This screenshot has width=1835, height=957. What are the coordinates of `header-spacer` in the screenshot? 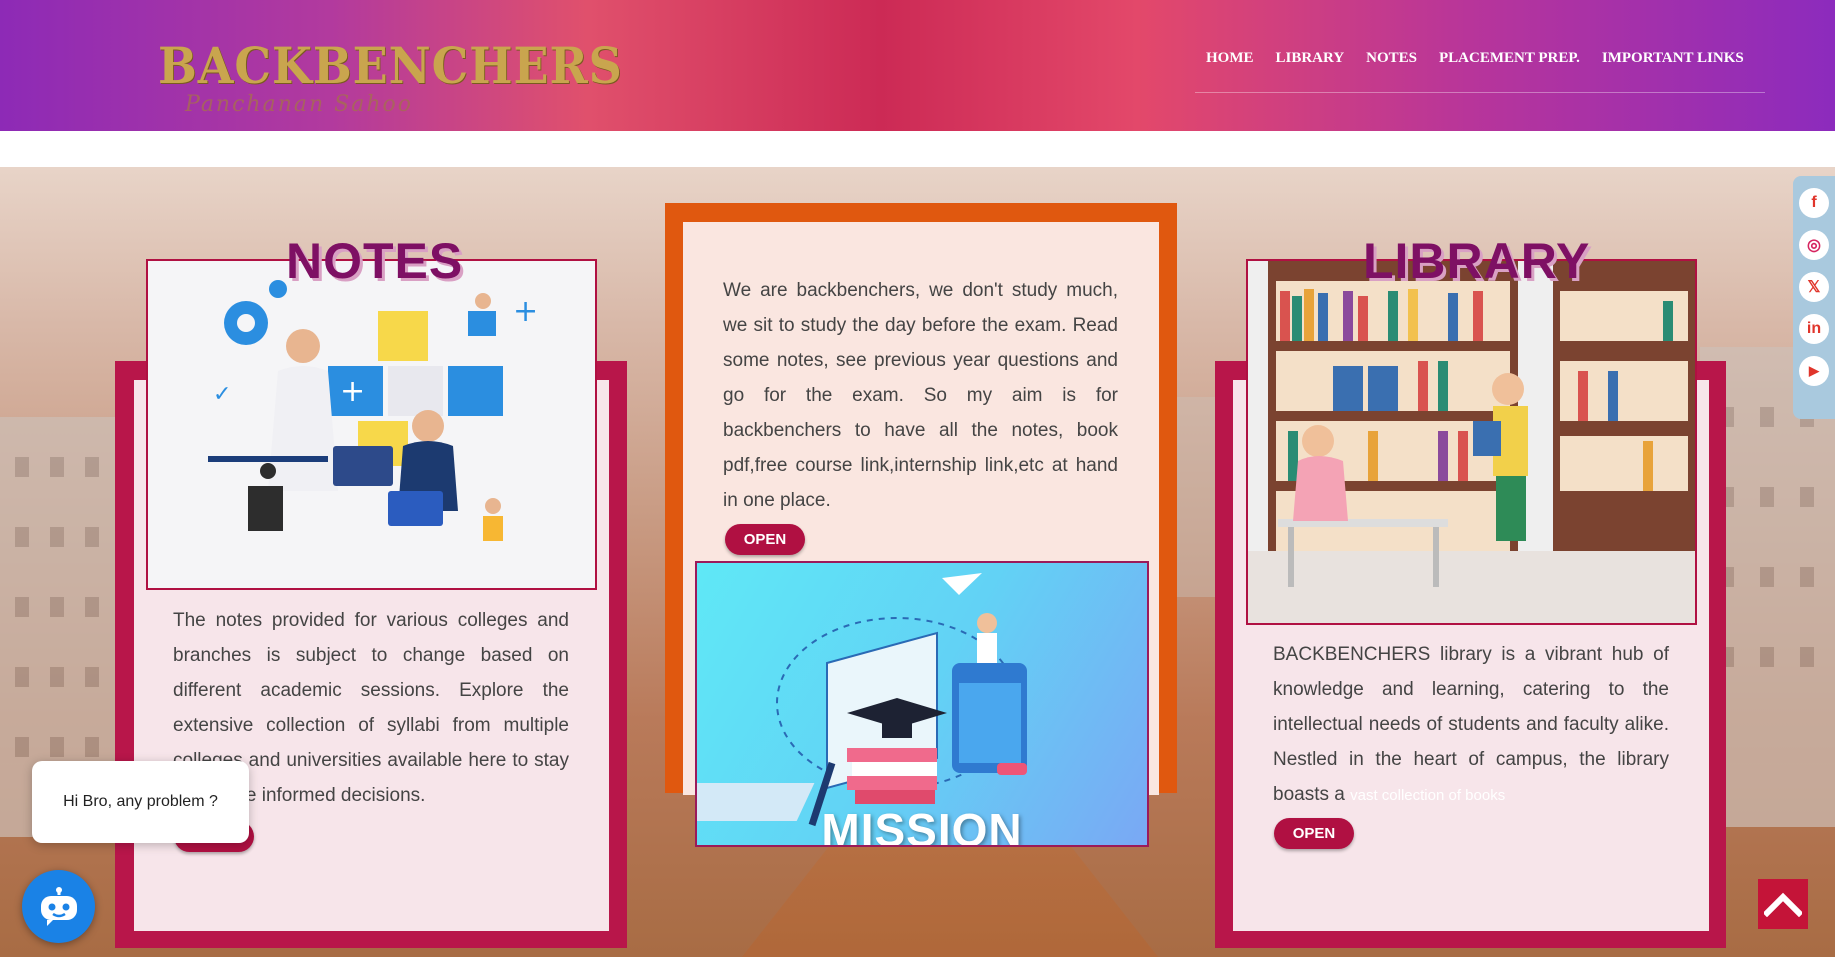 It's located at (917, 149).